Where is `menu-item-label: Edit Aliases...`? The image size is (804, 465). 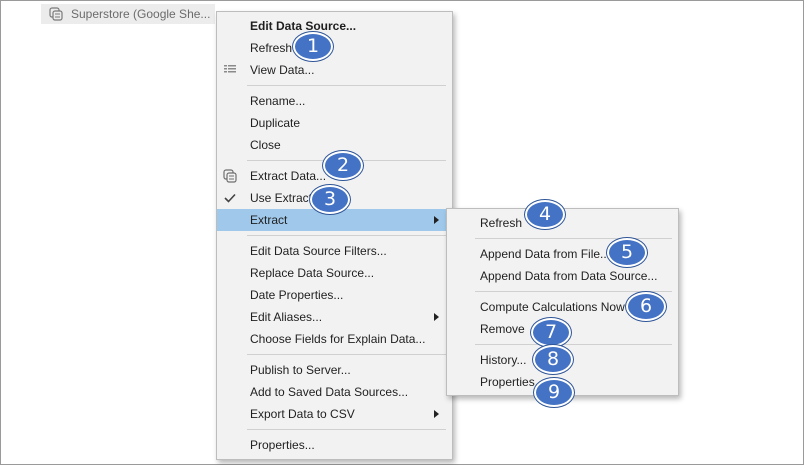 menu-item-label: Edit Aliases... is located at coordinates (286, 317).